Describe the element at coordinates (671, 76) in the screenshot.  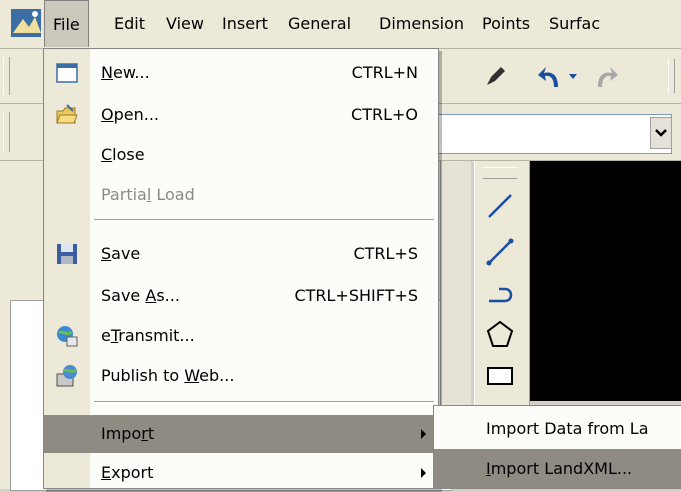
I see `toolbar-separator` at that location.